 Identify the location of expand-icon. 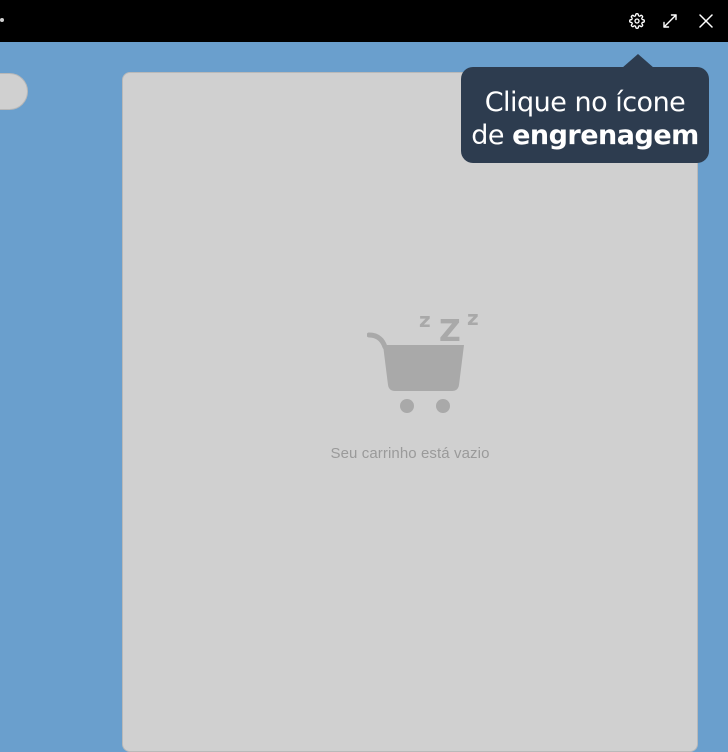
(670, 21).